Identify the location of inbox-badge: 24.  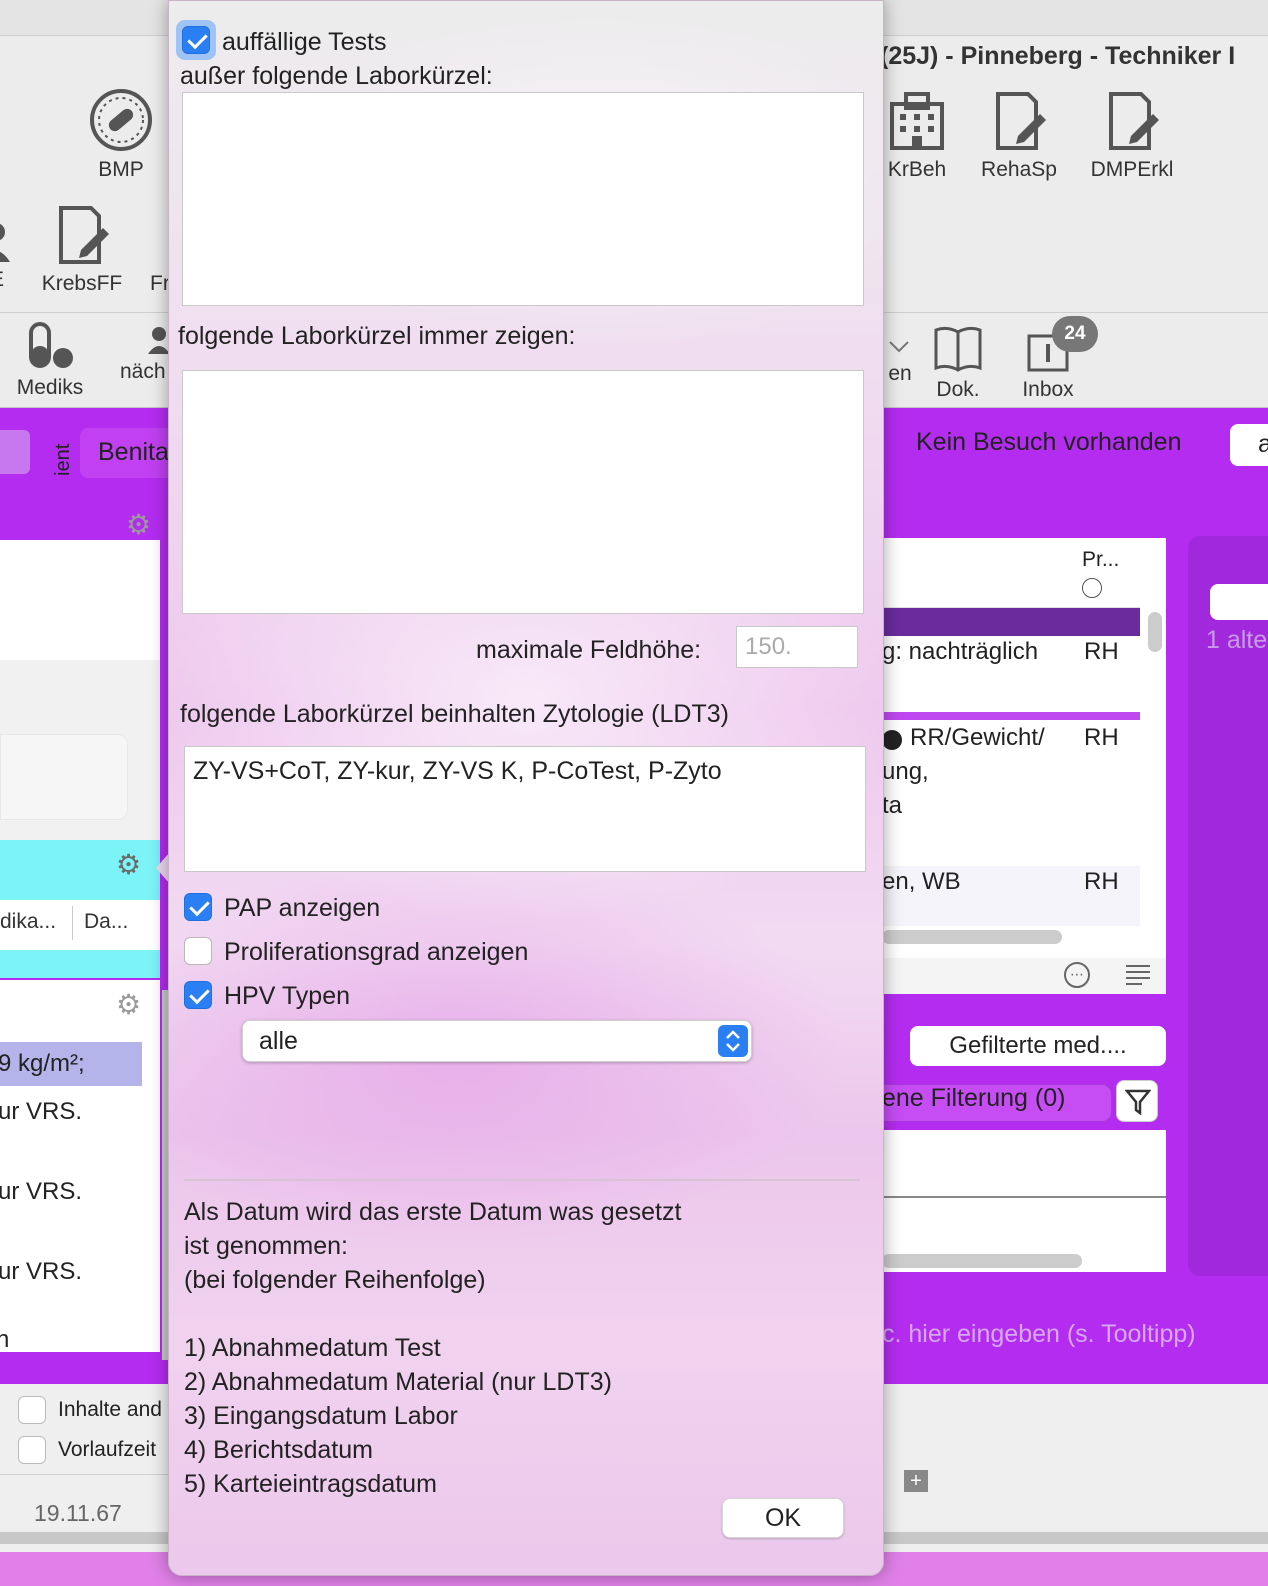
(1075, 334).